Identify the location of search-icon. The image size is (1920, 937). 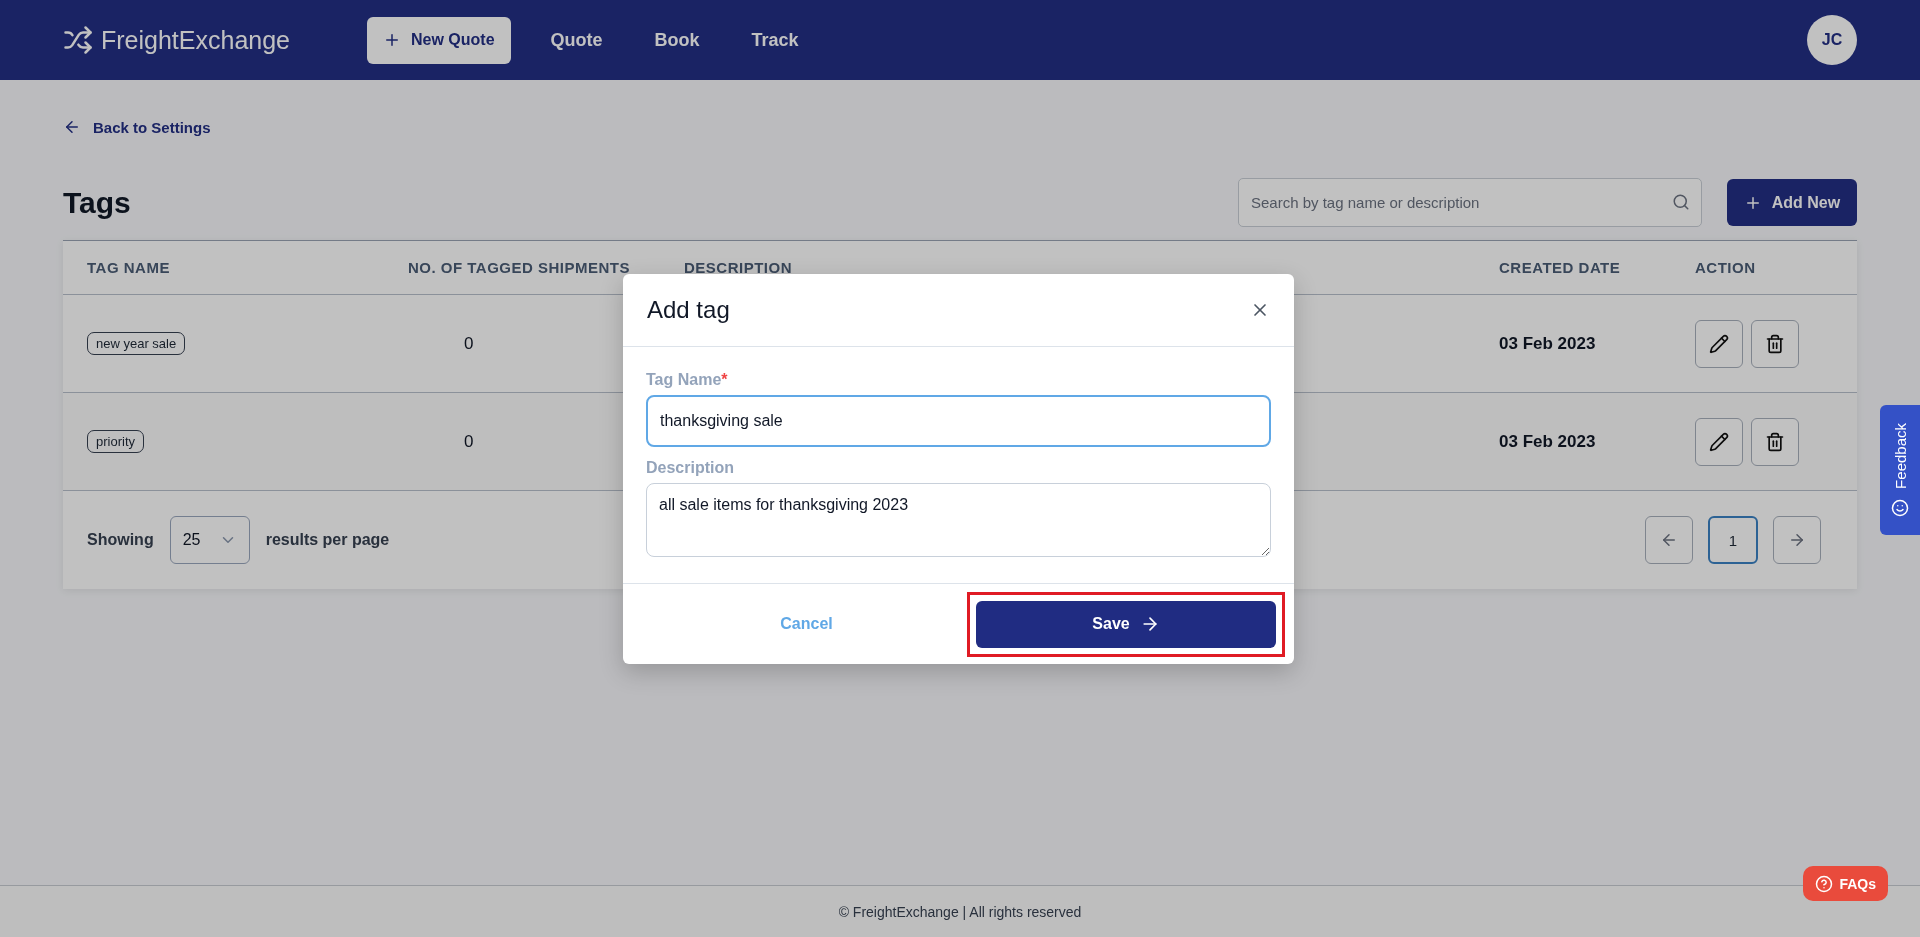
(1681, 202).